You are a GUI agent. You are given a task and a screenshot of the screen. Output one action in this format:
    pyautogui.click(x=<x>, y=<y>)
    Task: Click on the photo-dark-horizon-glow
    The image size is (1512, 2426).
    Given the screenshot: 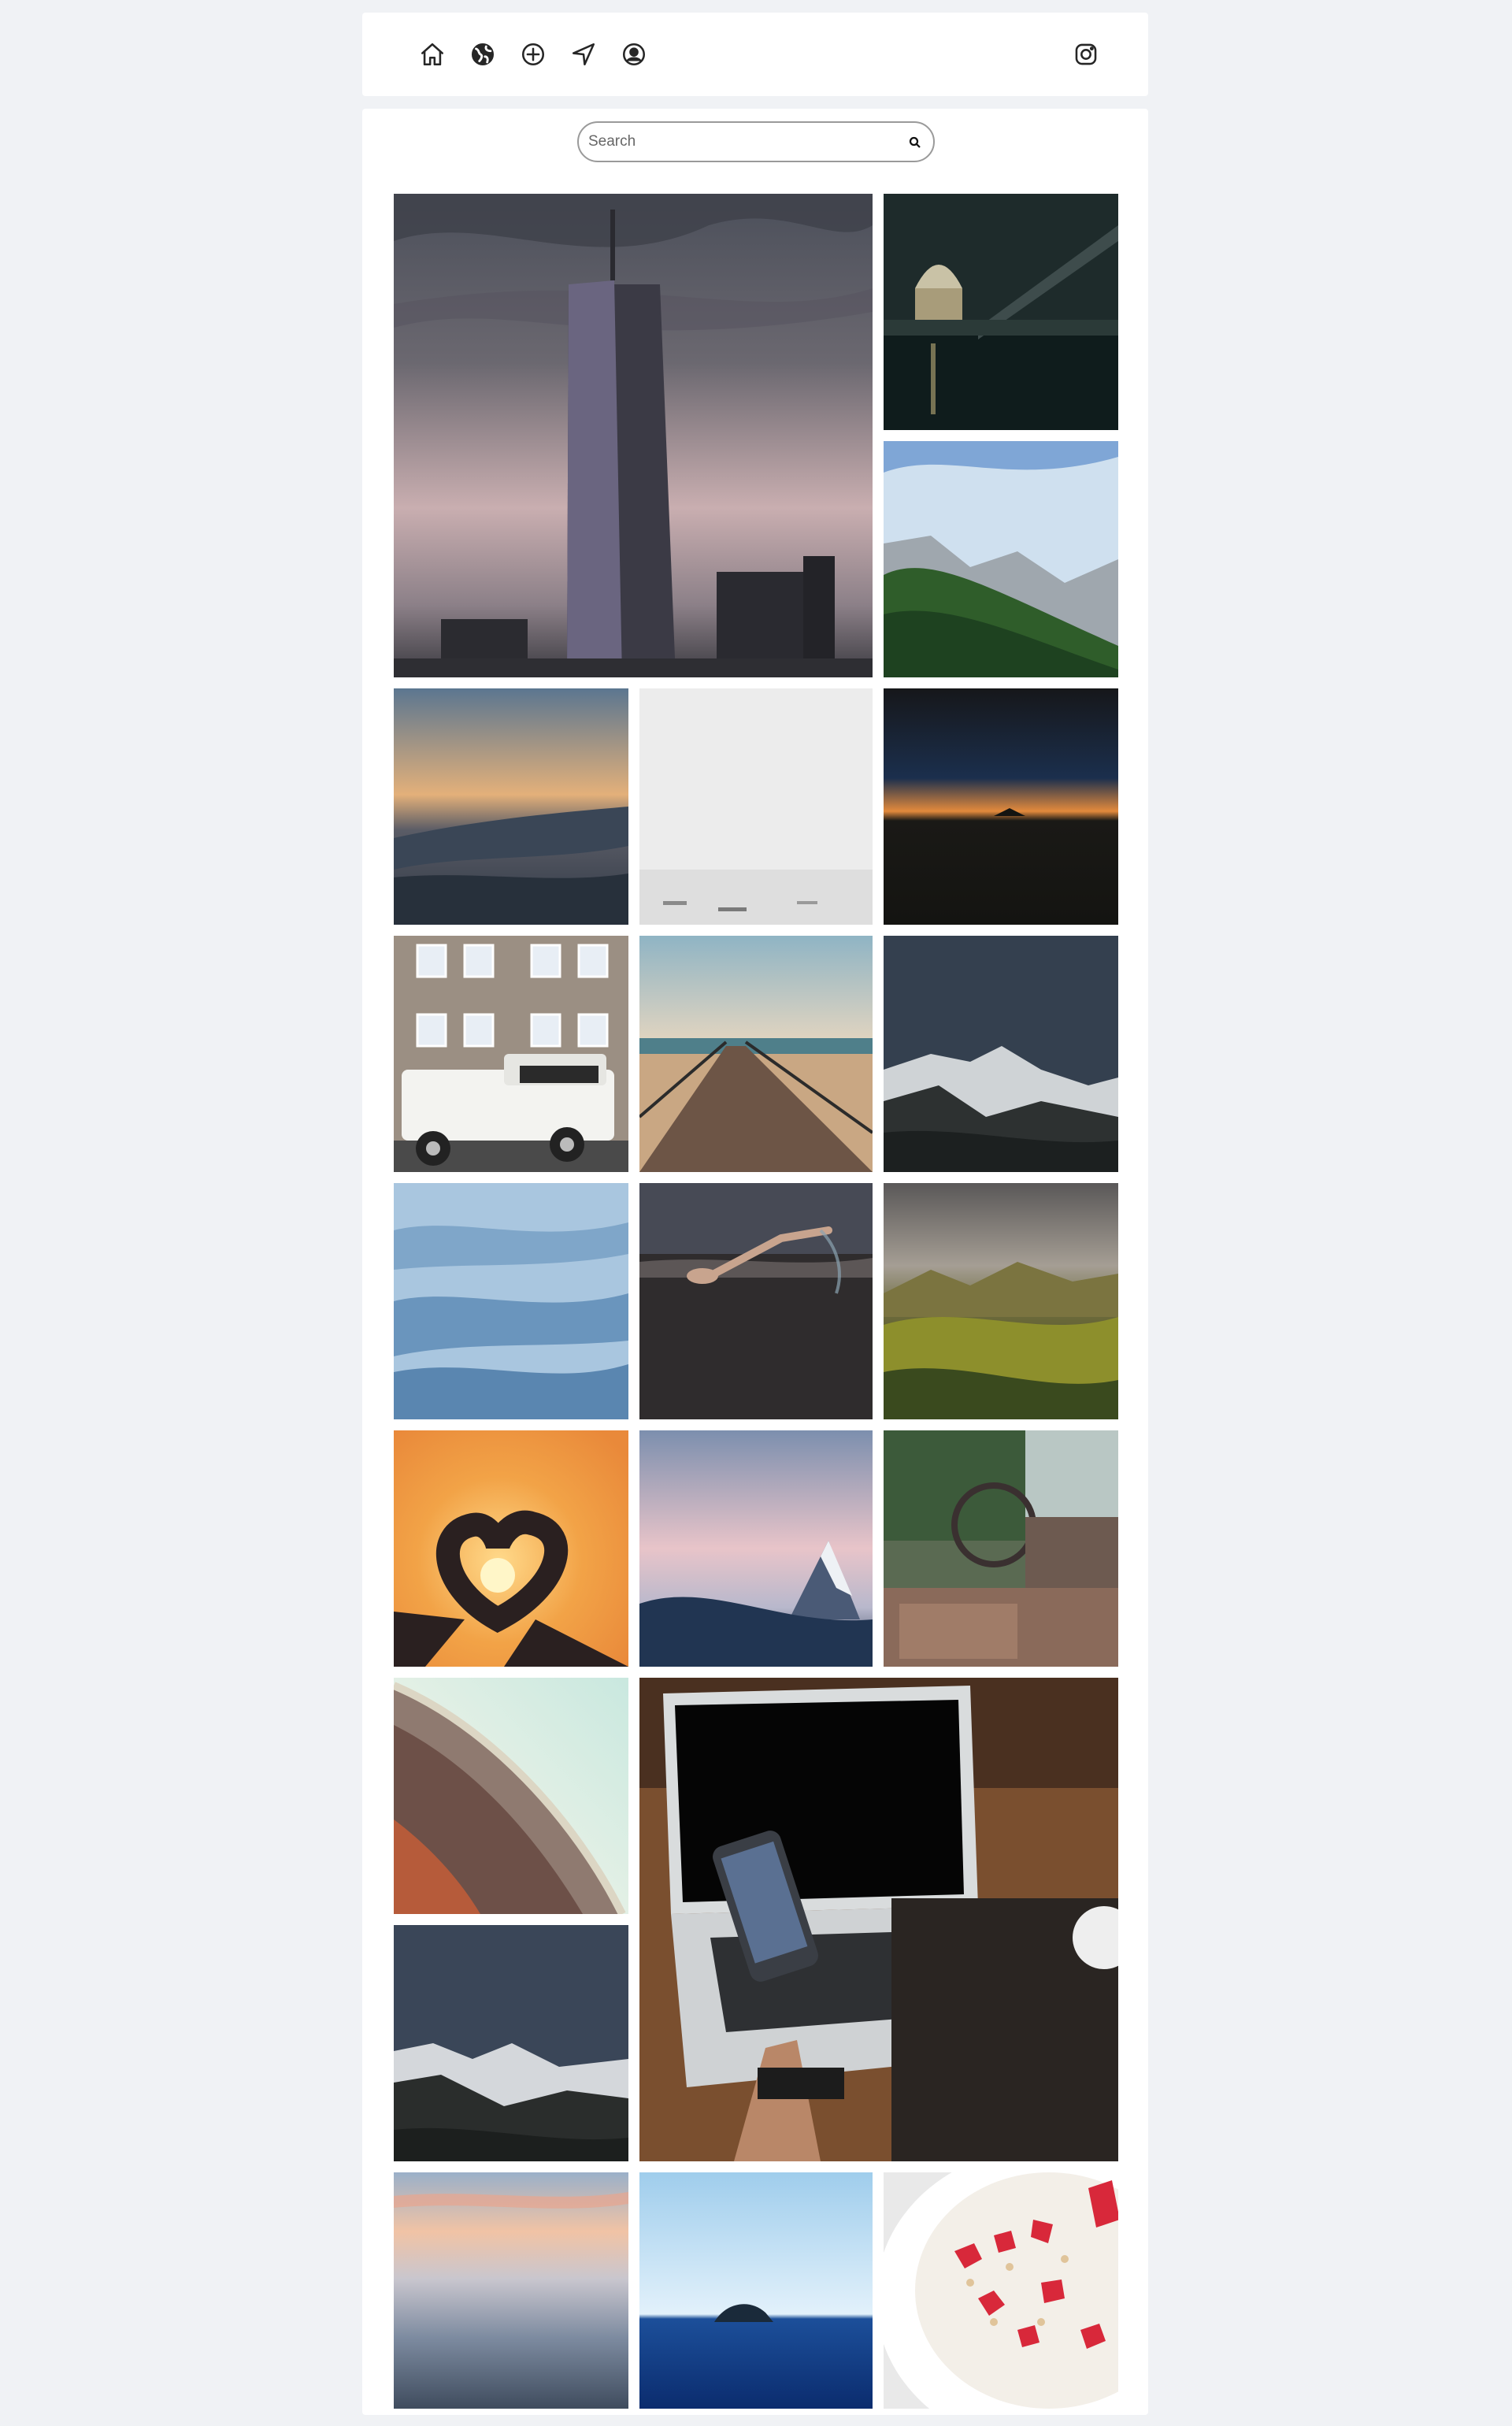 What is the action you would take?
    pyautogui.click(x=1001, y=806)
    